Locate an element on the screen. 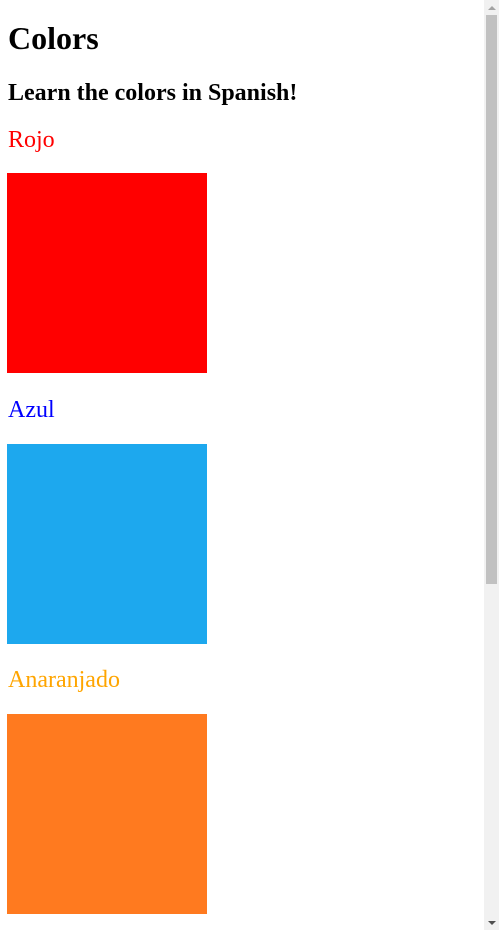 This screenshot has width=499, height=930. color-label-anaranjado: Anaranjado is located at coordinates (64, 680).